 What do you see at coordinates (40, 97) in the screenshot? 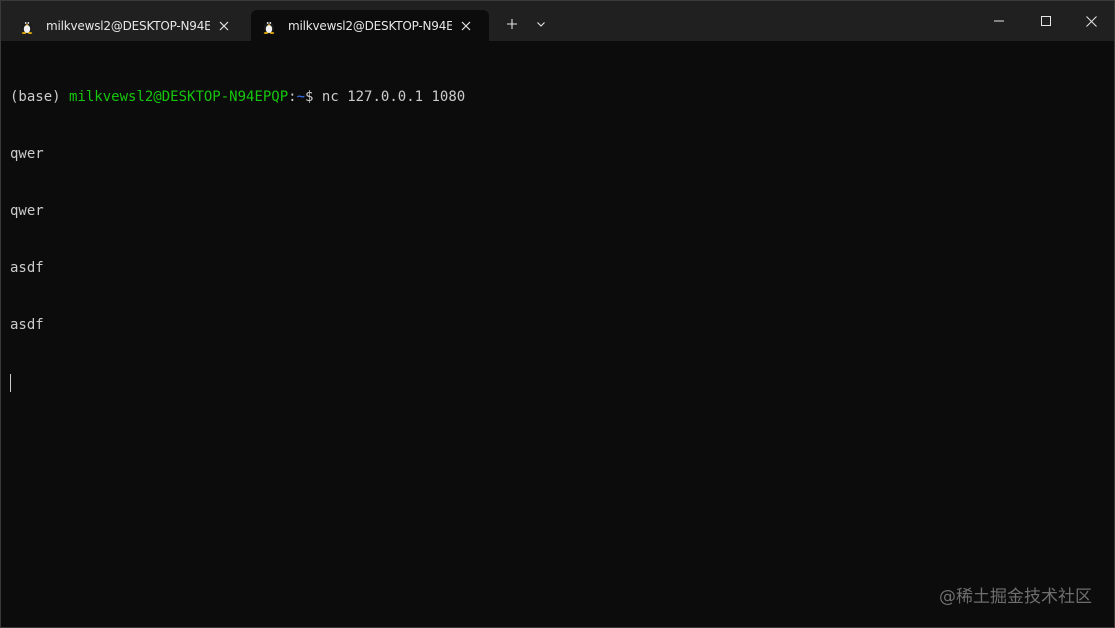
I see `conda-env: (base)` at bounding box center [40, 97].